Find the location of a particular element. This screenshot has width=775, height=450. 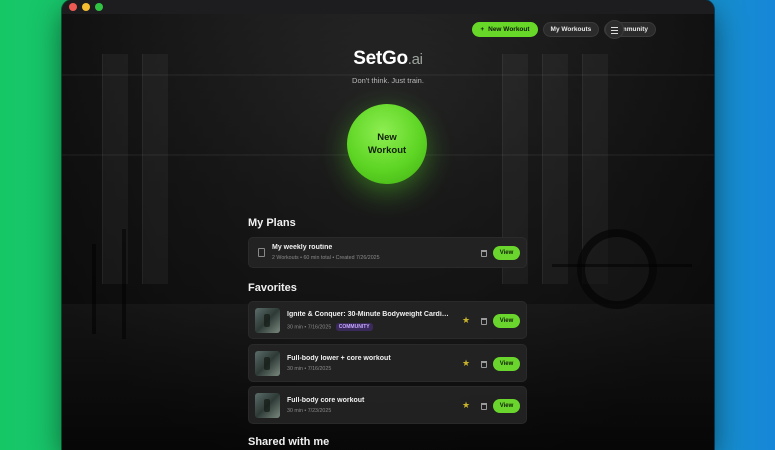

top-navigation: + New Workout My Workouts Community is located at coordinates (576, 29).